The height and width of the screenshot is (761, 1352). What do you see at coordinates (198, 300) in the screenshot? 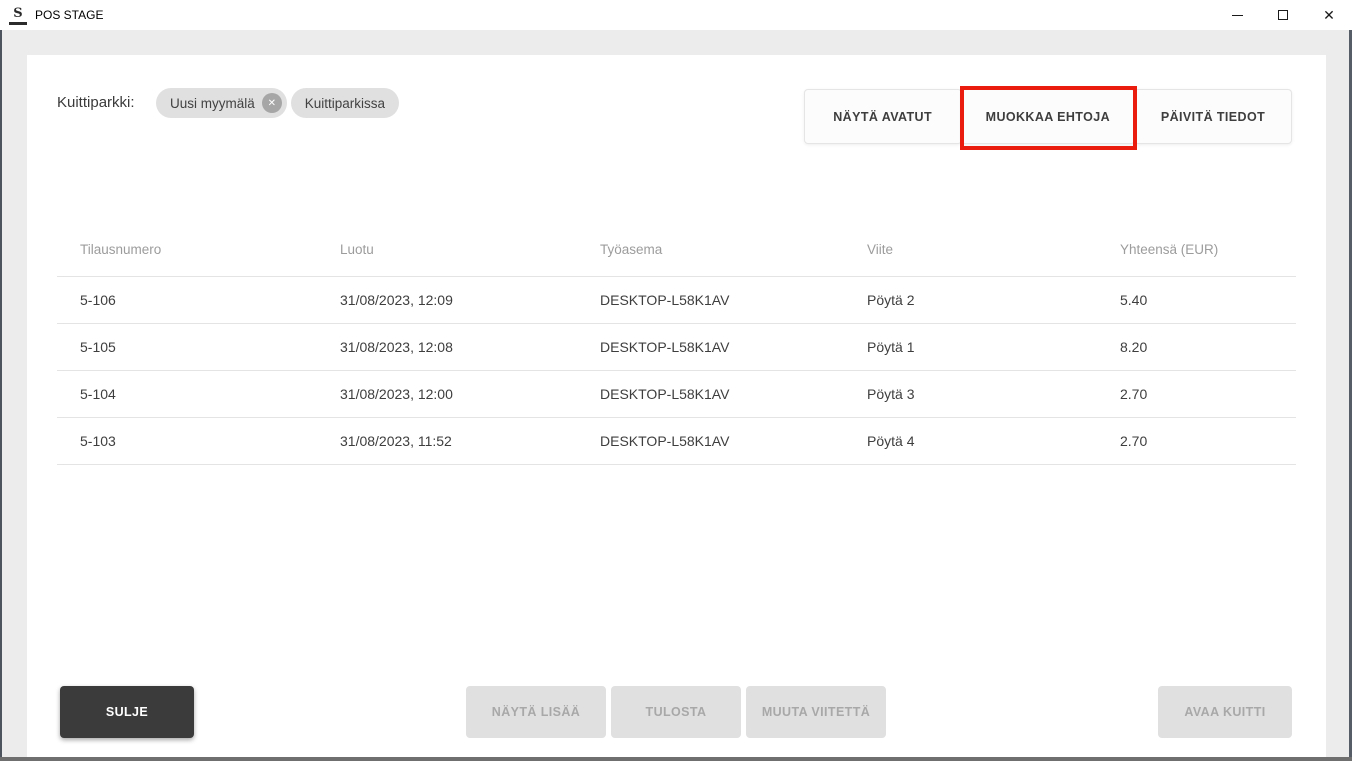
I see `cell-order-number: 5-106` at bounding box center [198, 300].